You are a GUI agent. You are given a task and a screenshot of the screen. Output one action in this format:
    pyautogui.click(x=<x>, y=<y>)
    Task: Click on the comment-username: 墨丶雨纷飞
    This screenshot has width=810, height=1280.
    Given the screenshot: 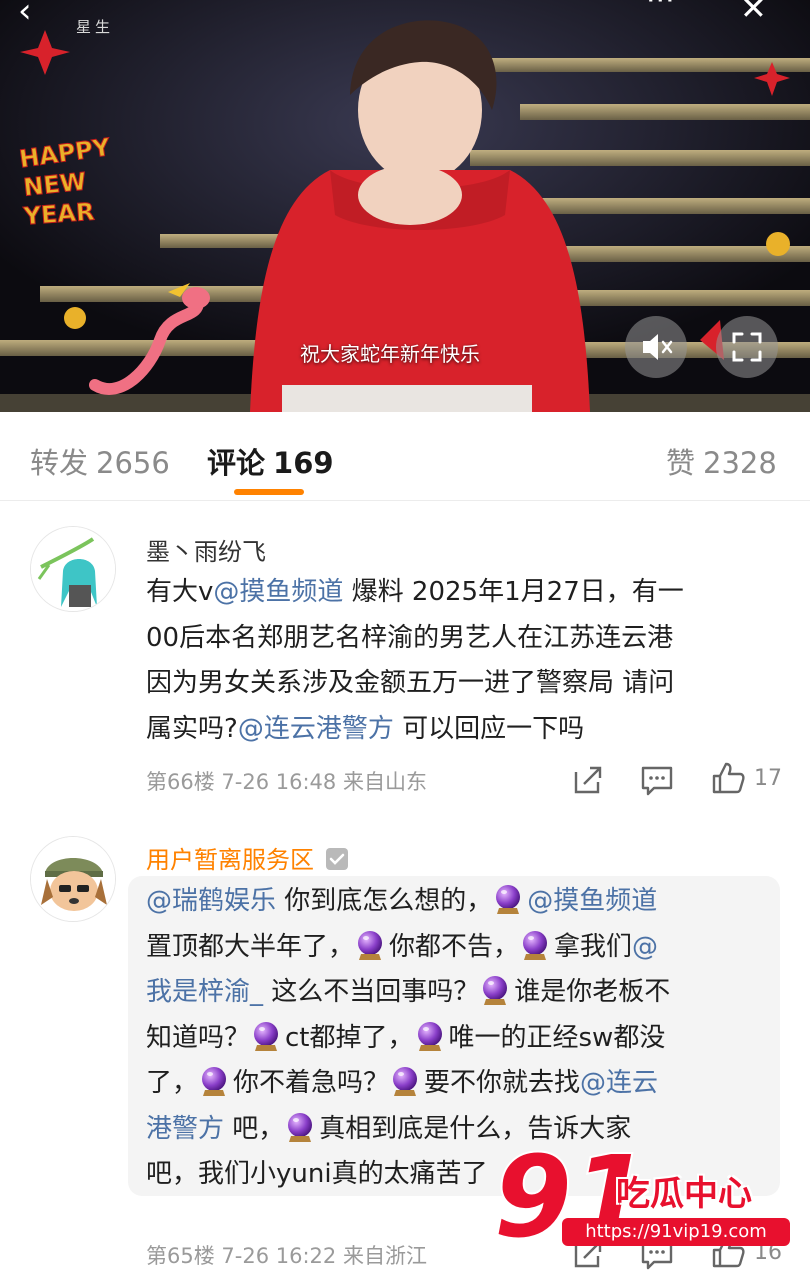 What is the action you would take?
    pyautogui.click(x=206, y=549)
    